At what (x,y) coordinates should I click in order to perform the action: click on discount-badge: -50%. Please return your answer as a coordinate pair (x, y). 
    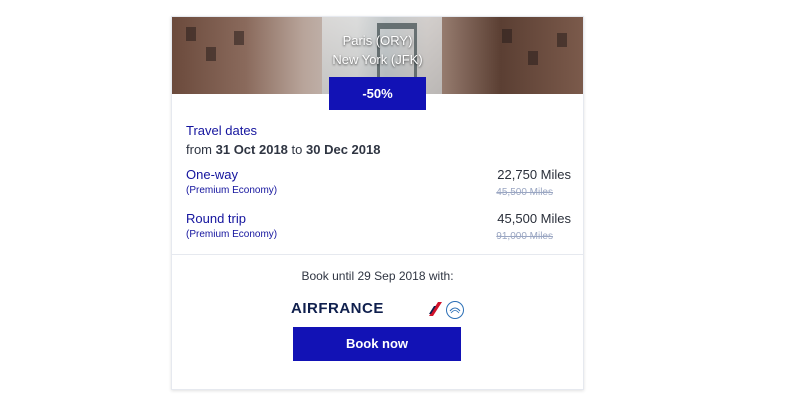
    Looking at the image, I should click on (377, 93).